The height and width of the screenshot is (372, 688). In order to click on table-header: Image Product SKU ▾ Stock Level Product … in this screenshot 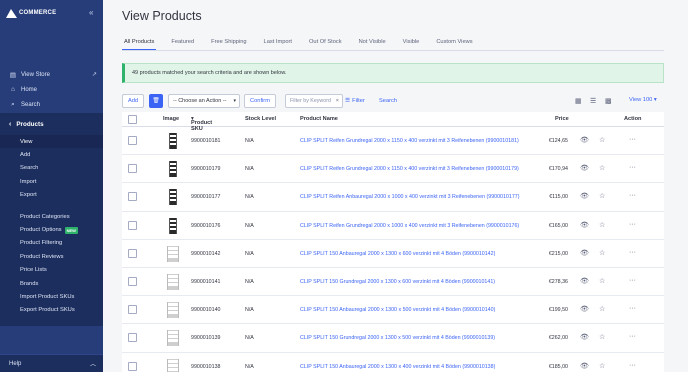, I will do `click(393, 122)`.